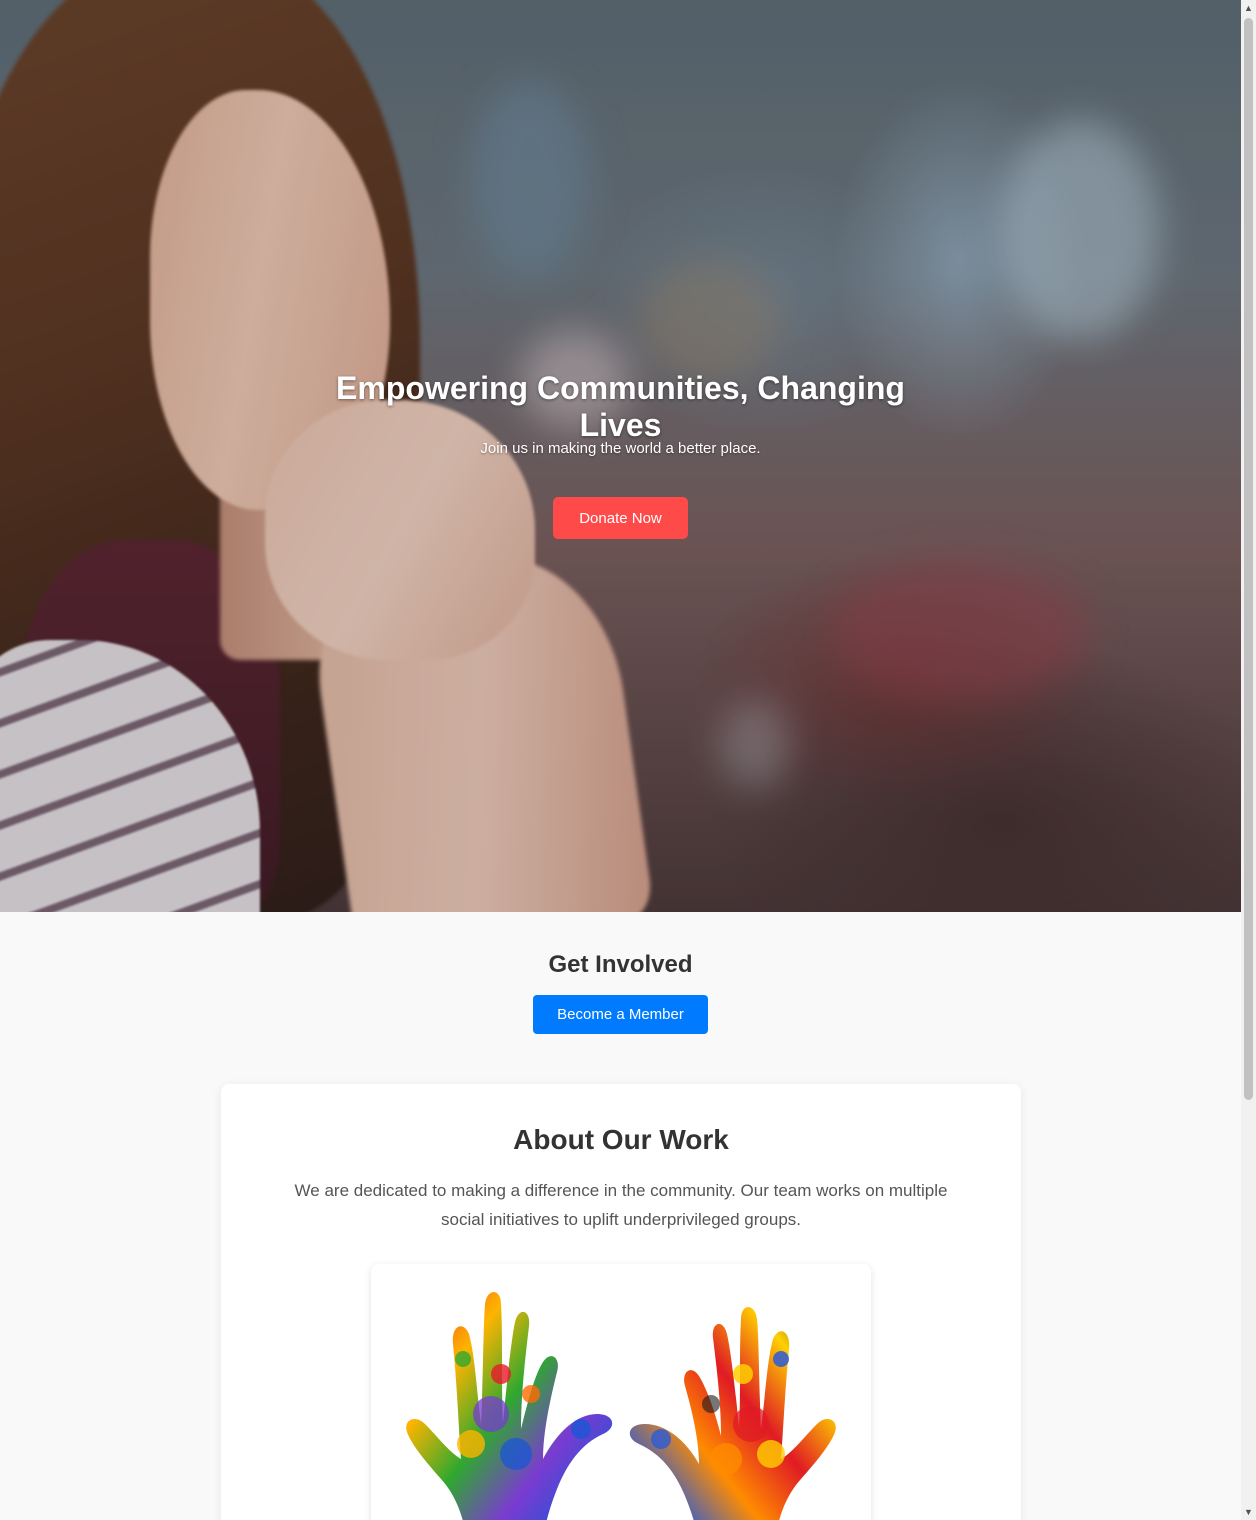 Image resolution: width=1256 pixels, height=1520 pixels. Describe the element at coordinates (1248, 8) in the screenshot. I see `scroll-up-icon: ▲` at that location.